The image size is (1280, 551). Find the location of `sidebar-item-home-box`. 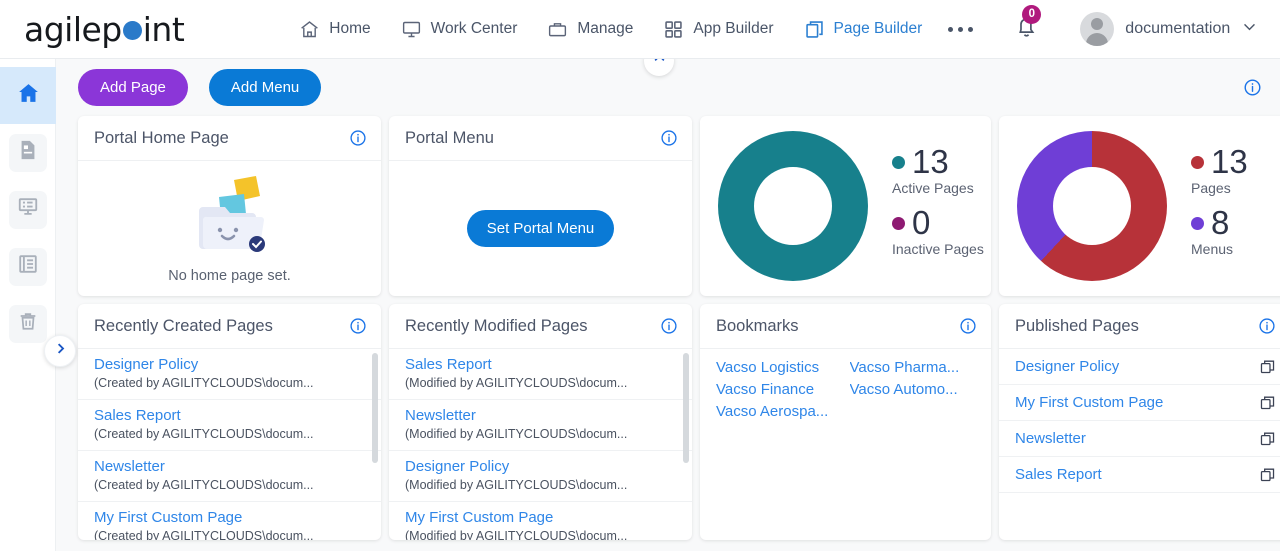

sidebar-item-home-box is located at coordinates (28, 96).